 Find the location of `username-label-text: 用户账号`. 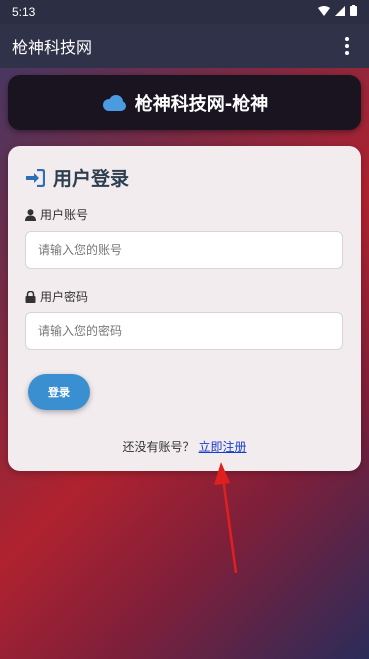

username-label-text: 用户账号 is located at coordinates (64, 215).